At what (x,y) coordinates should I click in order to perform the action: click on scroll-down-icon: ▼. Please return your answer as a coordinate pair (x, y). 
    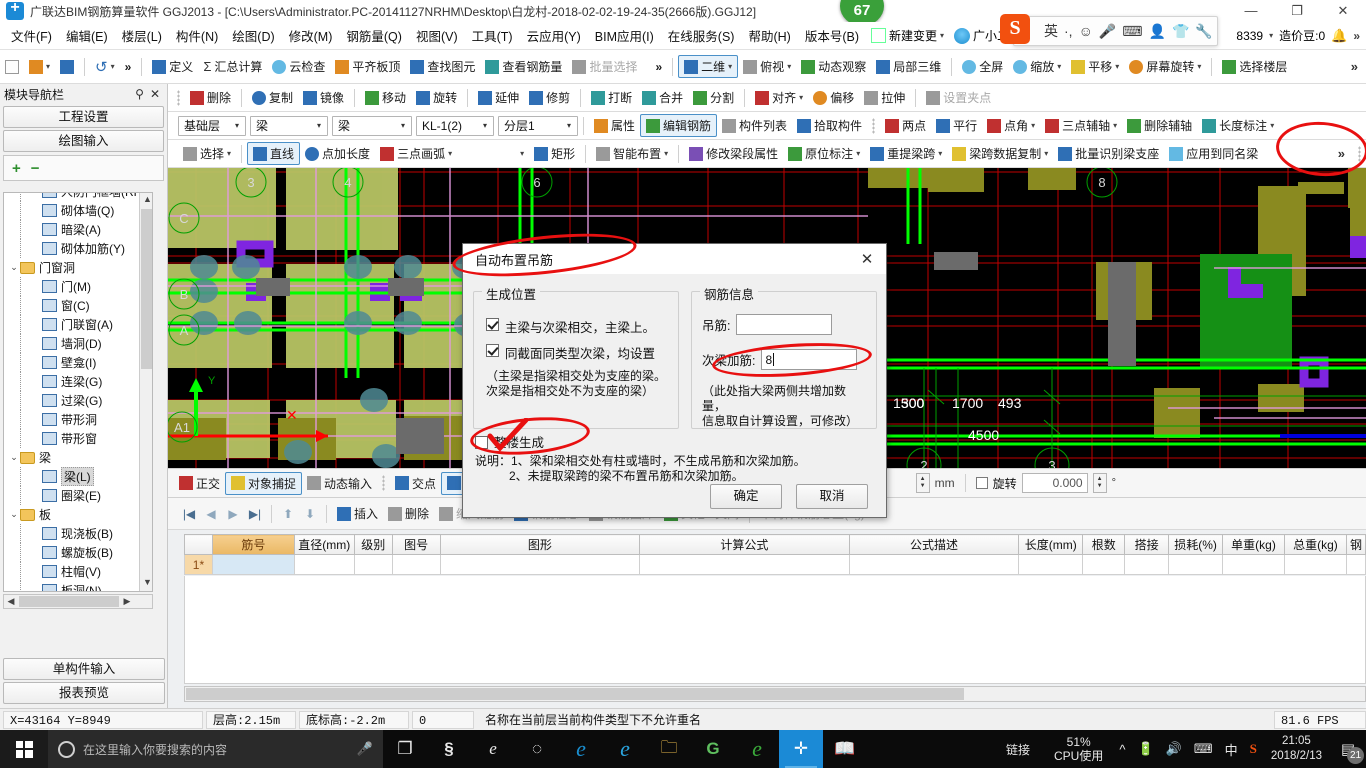
    Looking at the image, I should click on (147, 583).